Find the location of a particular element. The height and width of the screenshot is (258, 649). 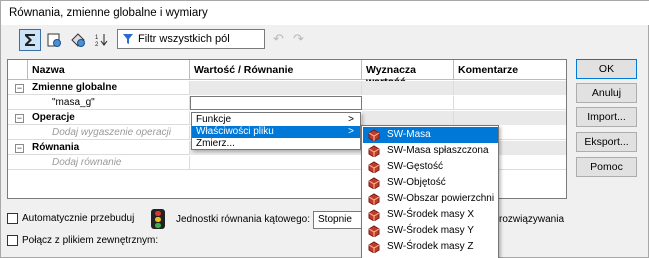

angle-units-label: Jednostki równania kątowego: is located at coordinates (243, 219).